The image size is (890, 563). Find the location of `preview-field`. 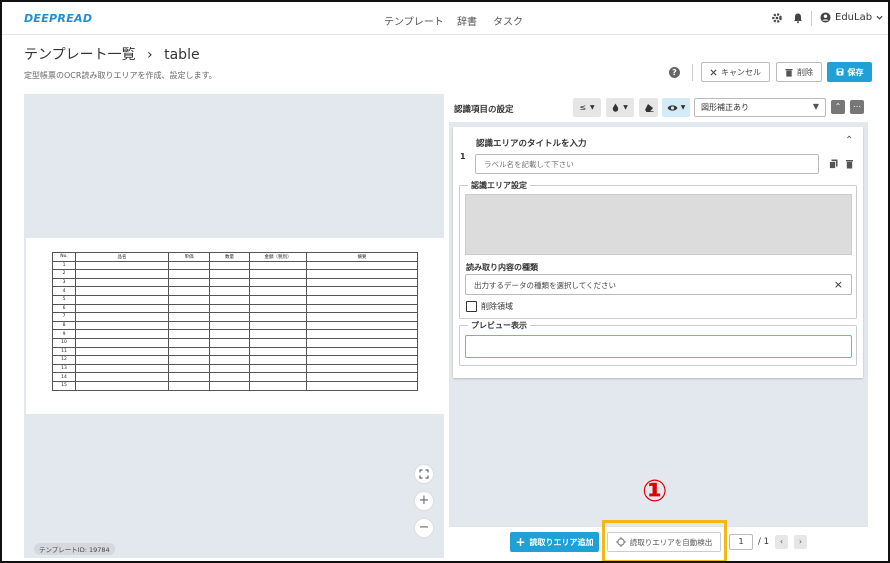

preview-field is located at coordinates (658, 346).